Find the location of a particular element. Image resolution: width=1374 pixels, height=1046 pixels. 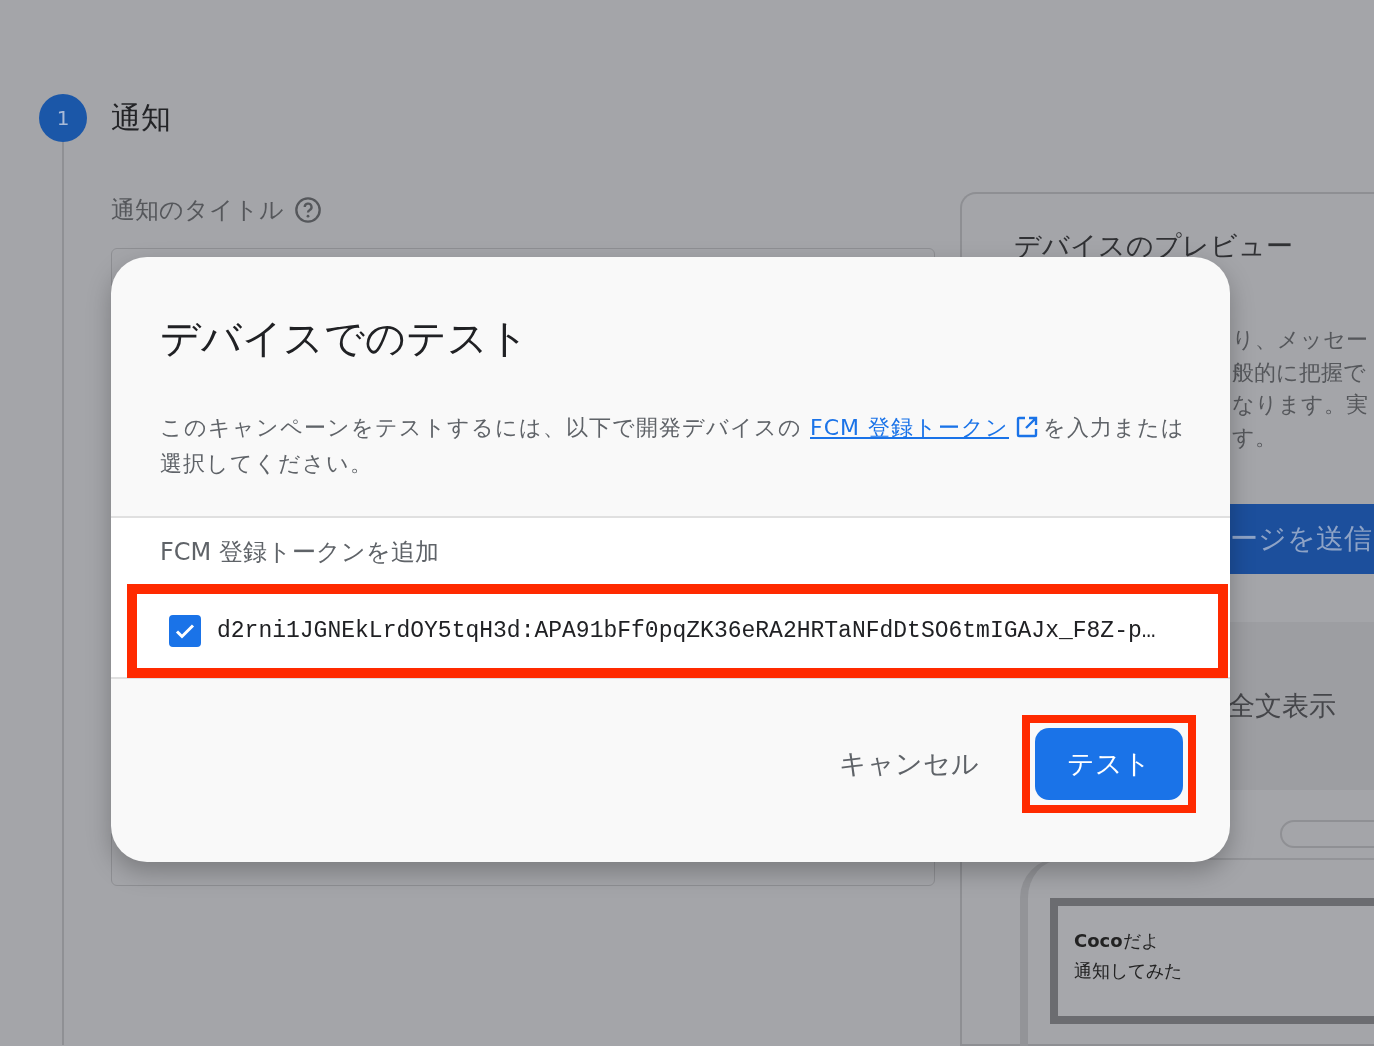

add-token-label: FCM 登録トークンを追加 is located at coordinates (300, 552).